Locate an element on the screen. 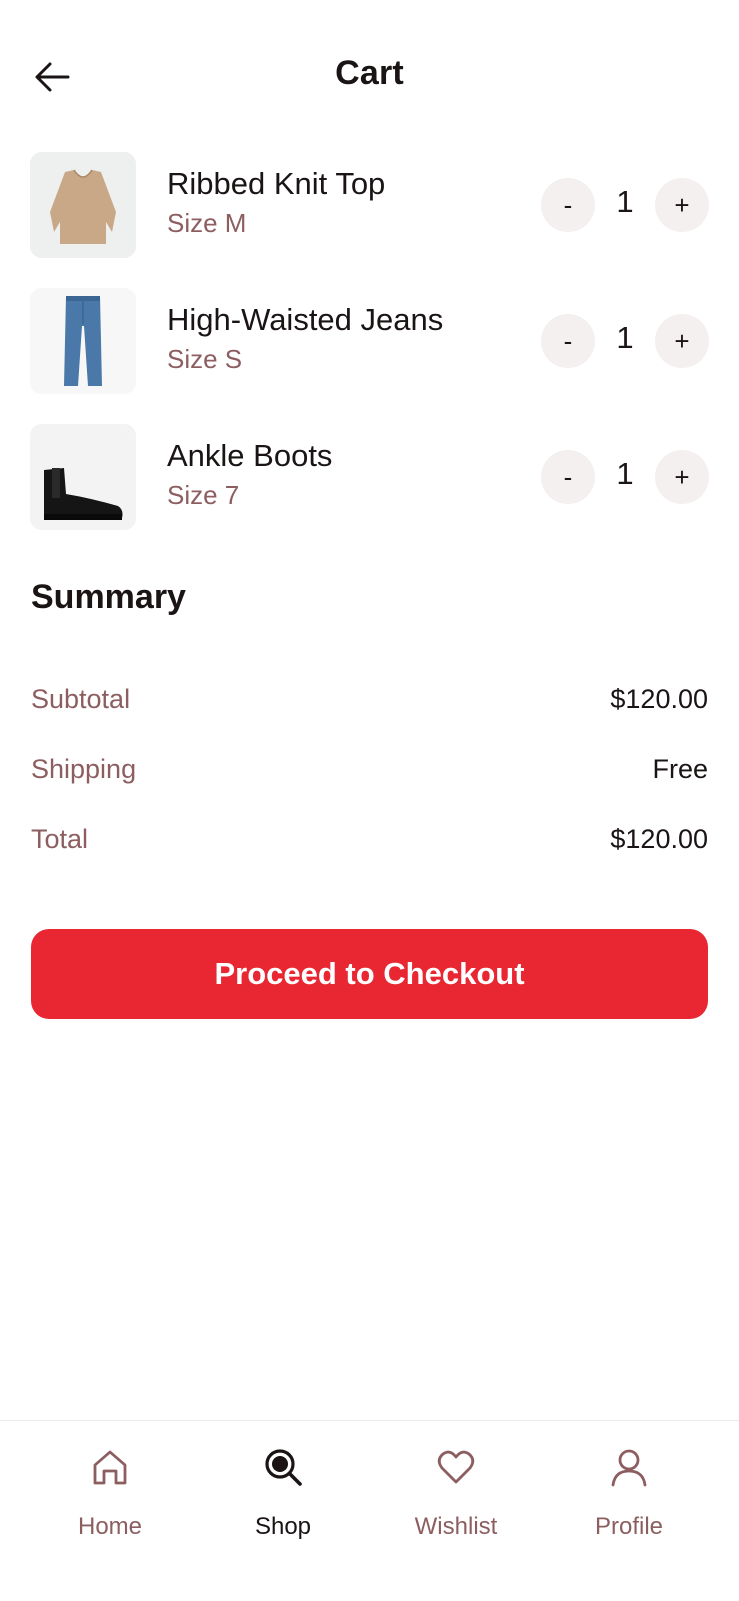 The image size is (739, 1601). item-name: High-Waisted Jeans is located at coordinates (305, 319).